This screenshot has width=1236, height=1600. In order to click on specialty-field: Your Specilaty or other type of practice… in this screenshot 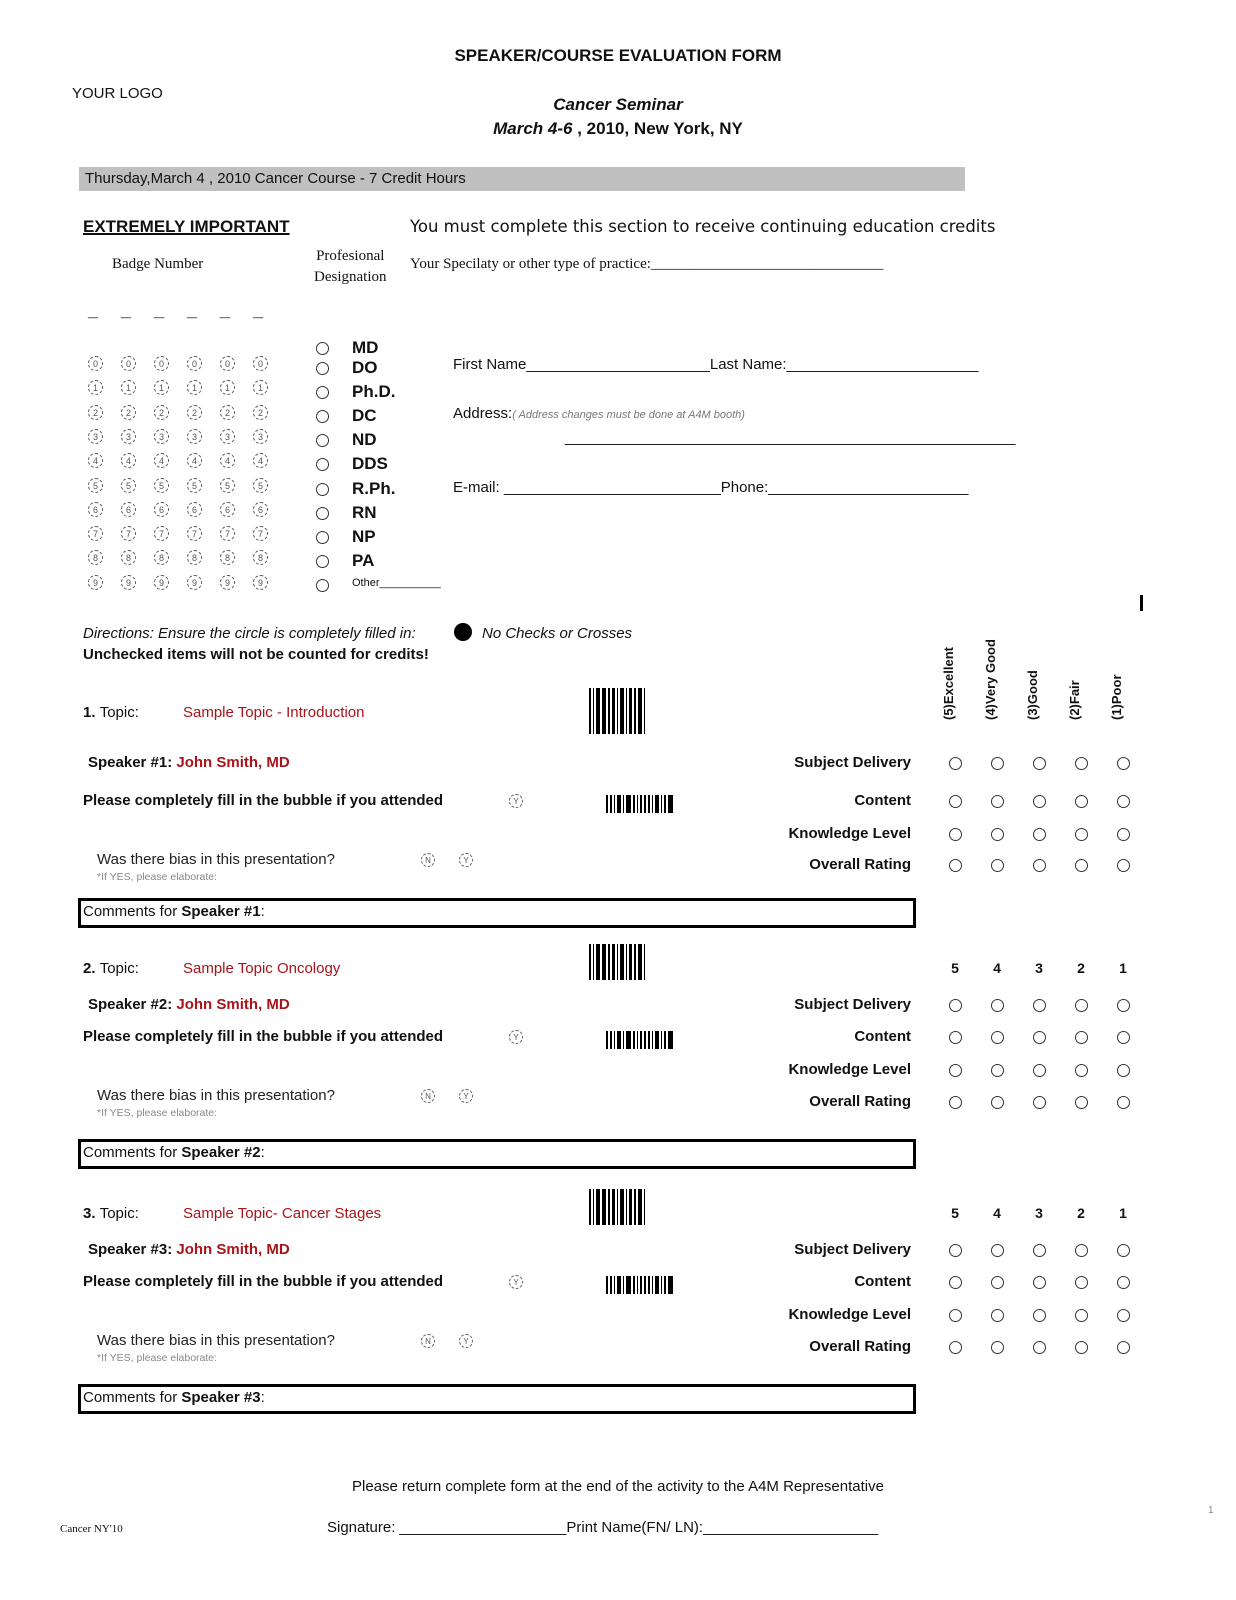, I will do `click(646, 264)`.